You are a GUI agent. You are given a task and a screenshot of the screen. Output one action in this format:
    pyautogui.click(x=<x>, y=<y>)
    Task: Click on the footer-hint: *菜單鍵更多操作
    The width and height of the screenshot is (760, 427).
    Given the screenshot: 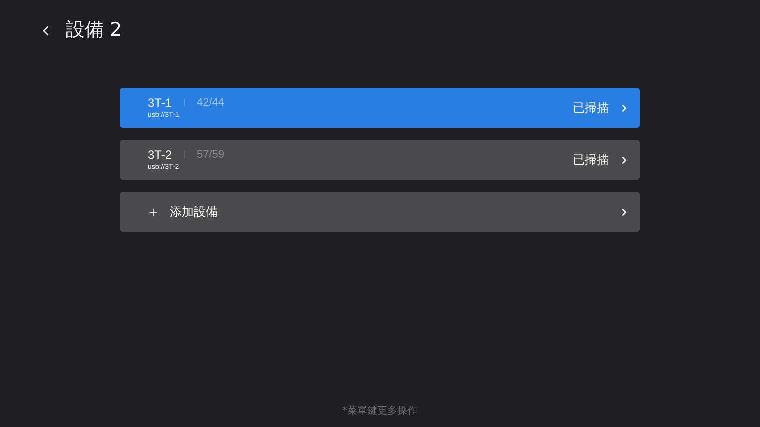 What is the action you would take?
    pyautogui.click(x=380, y=411)
    